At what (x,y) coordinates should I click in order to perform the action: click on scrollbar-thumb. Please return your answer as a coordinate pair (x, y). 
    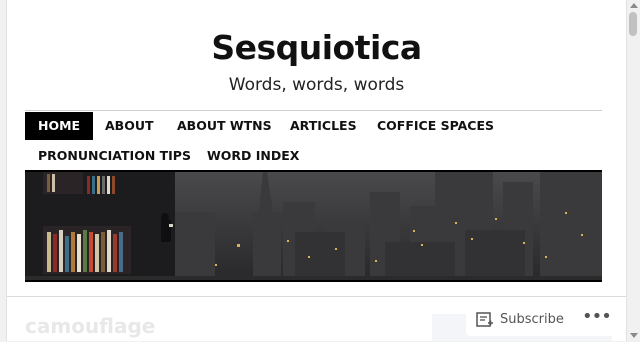
    Looking at the image, I should click on (633, 24).